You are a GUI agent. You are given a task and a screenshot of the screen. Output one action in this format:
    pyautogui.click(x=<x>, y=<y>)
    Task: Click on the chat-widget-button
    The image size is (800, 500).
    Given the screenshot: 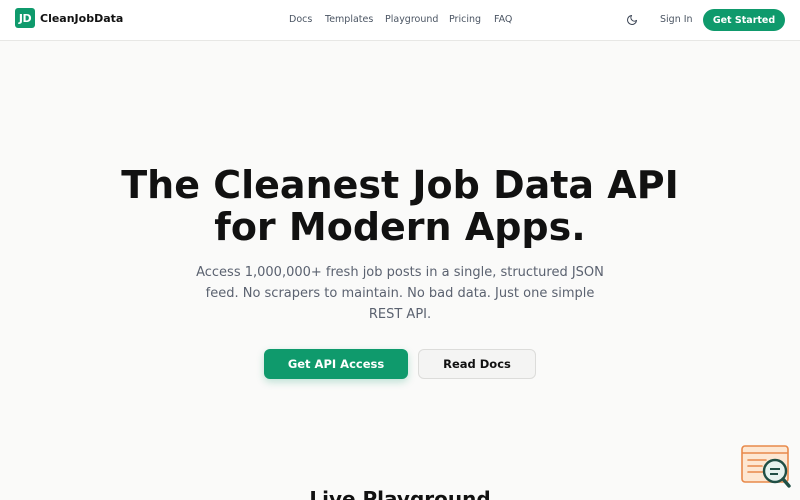 What is the action you would take?
    pyautogui.click(x=766, y=467)
    